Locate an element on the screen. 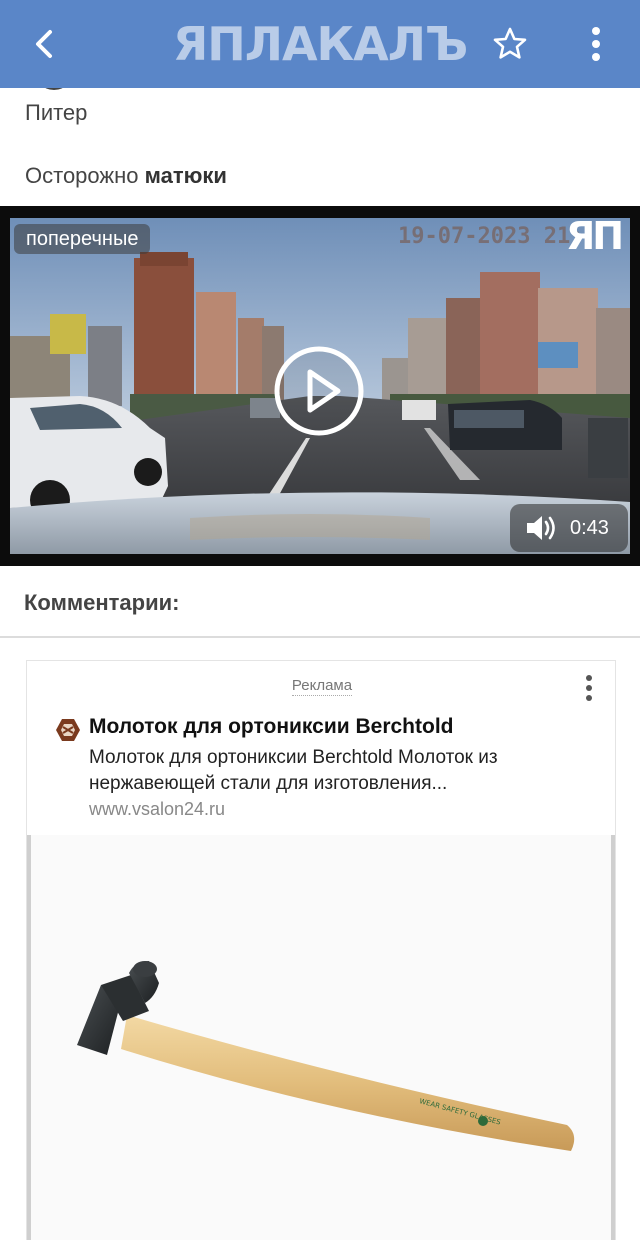  play-icon is located at coordinates (319, 391).